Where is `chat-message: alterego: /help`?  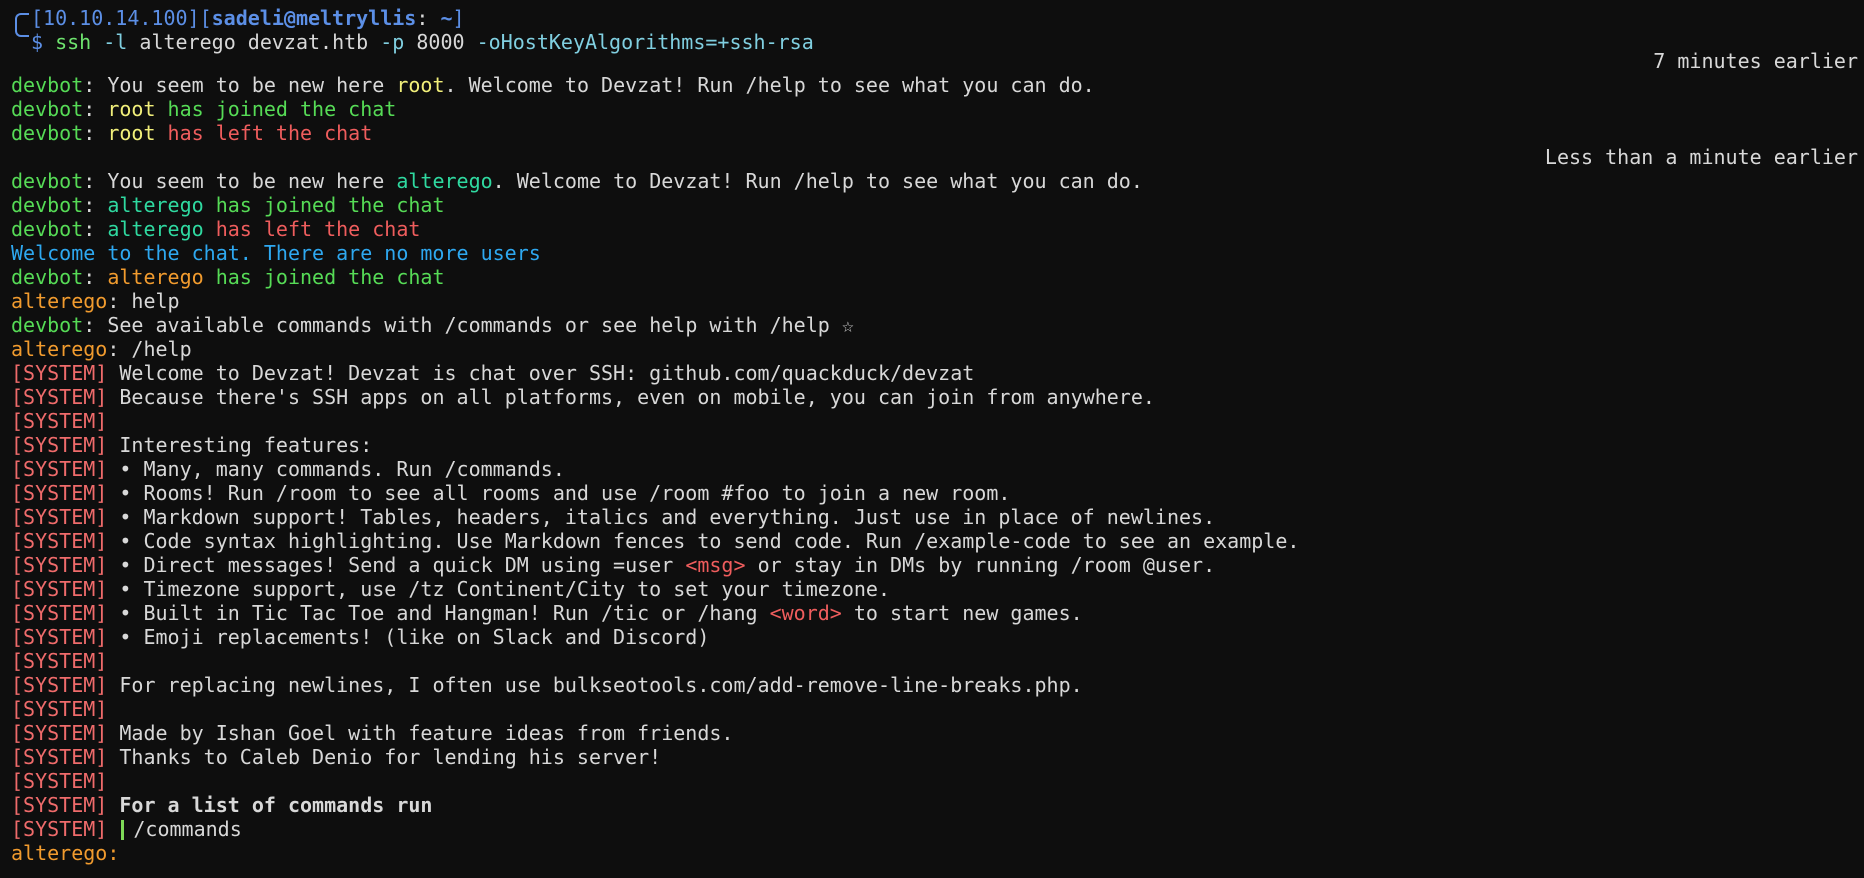 chat-message: alterego: /help is located at coordinates (101, 349).